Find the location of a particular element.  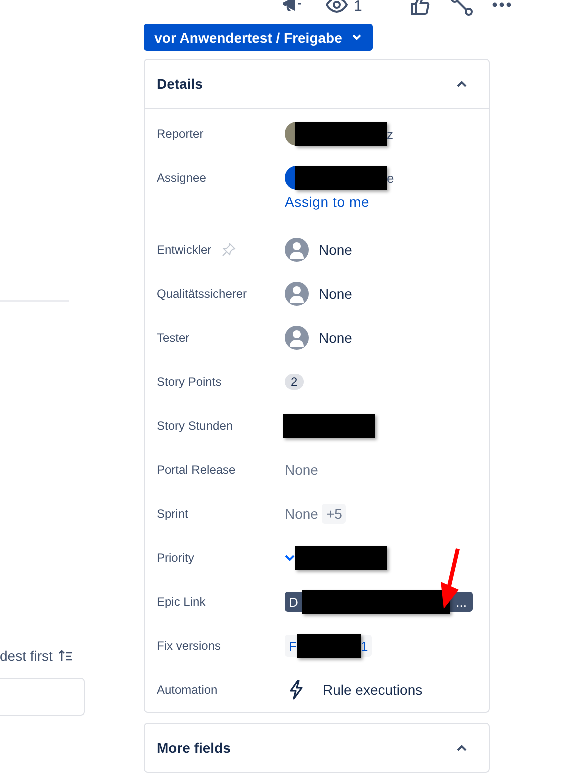

assign-link: Assign to me is located at coordinates (387, 202).